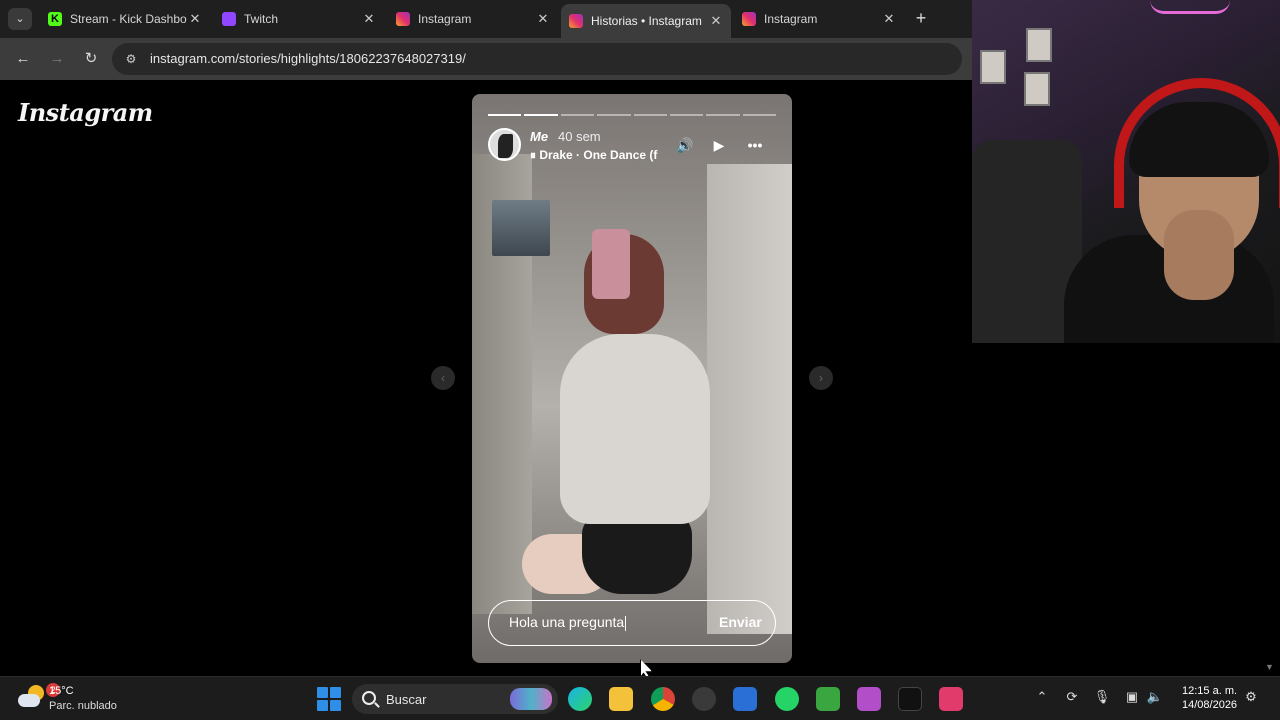  I want to click on sync-icon: ⟳, so click(1072, 697).